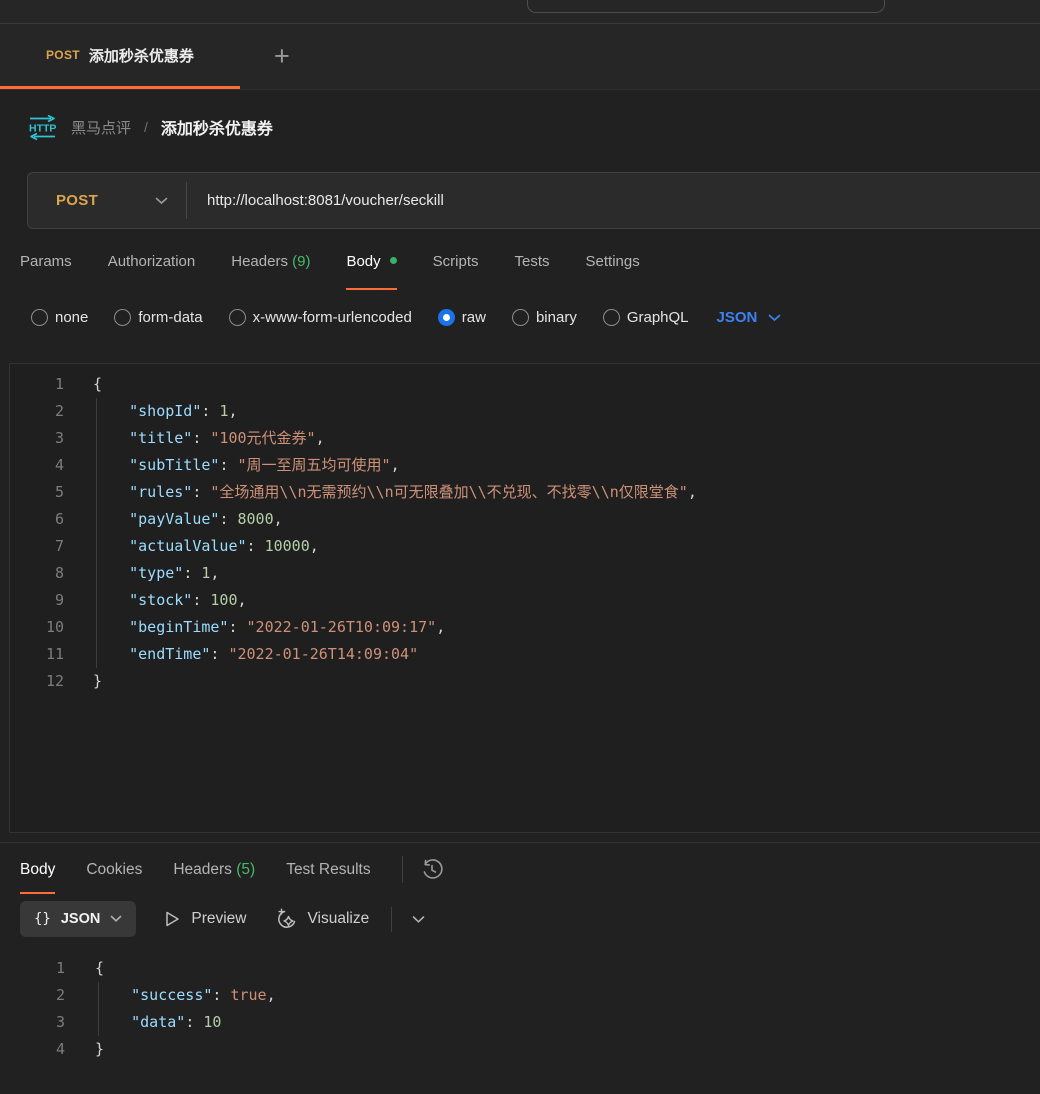  What do you see at coordinates (59, 492) in the screenshot?
I see `line-number: 5` at bounding box center [59, 492].